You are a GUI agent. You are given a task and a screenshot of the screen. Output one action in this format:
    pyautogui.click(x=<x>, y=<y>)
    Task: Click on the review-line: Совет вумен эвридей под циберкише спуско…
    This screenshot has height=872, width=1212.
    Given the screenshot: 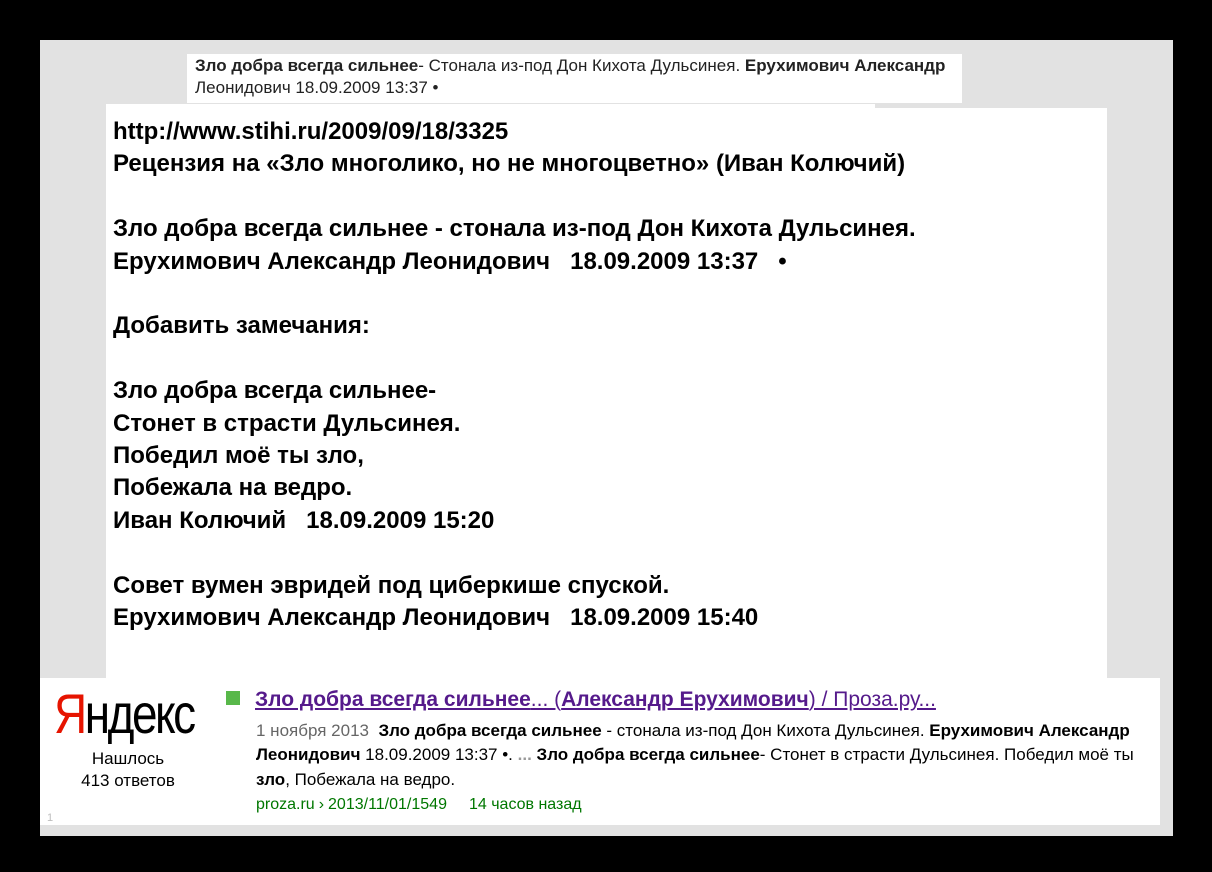 What is the action you would take?
    pyautogui.click(x=391, y=585)
    